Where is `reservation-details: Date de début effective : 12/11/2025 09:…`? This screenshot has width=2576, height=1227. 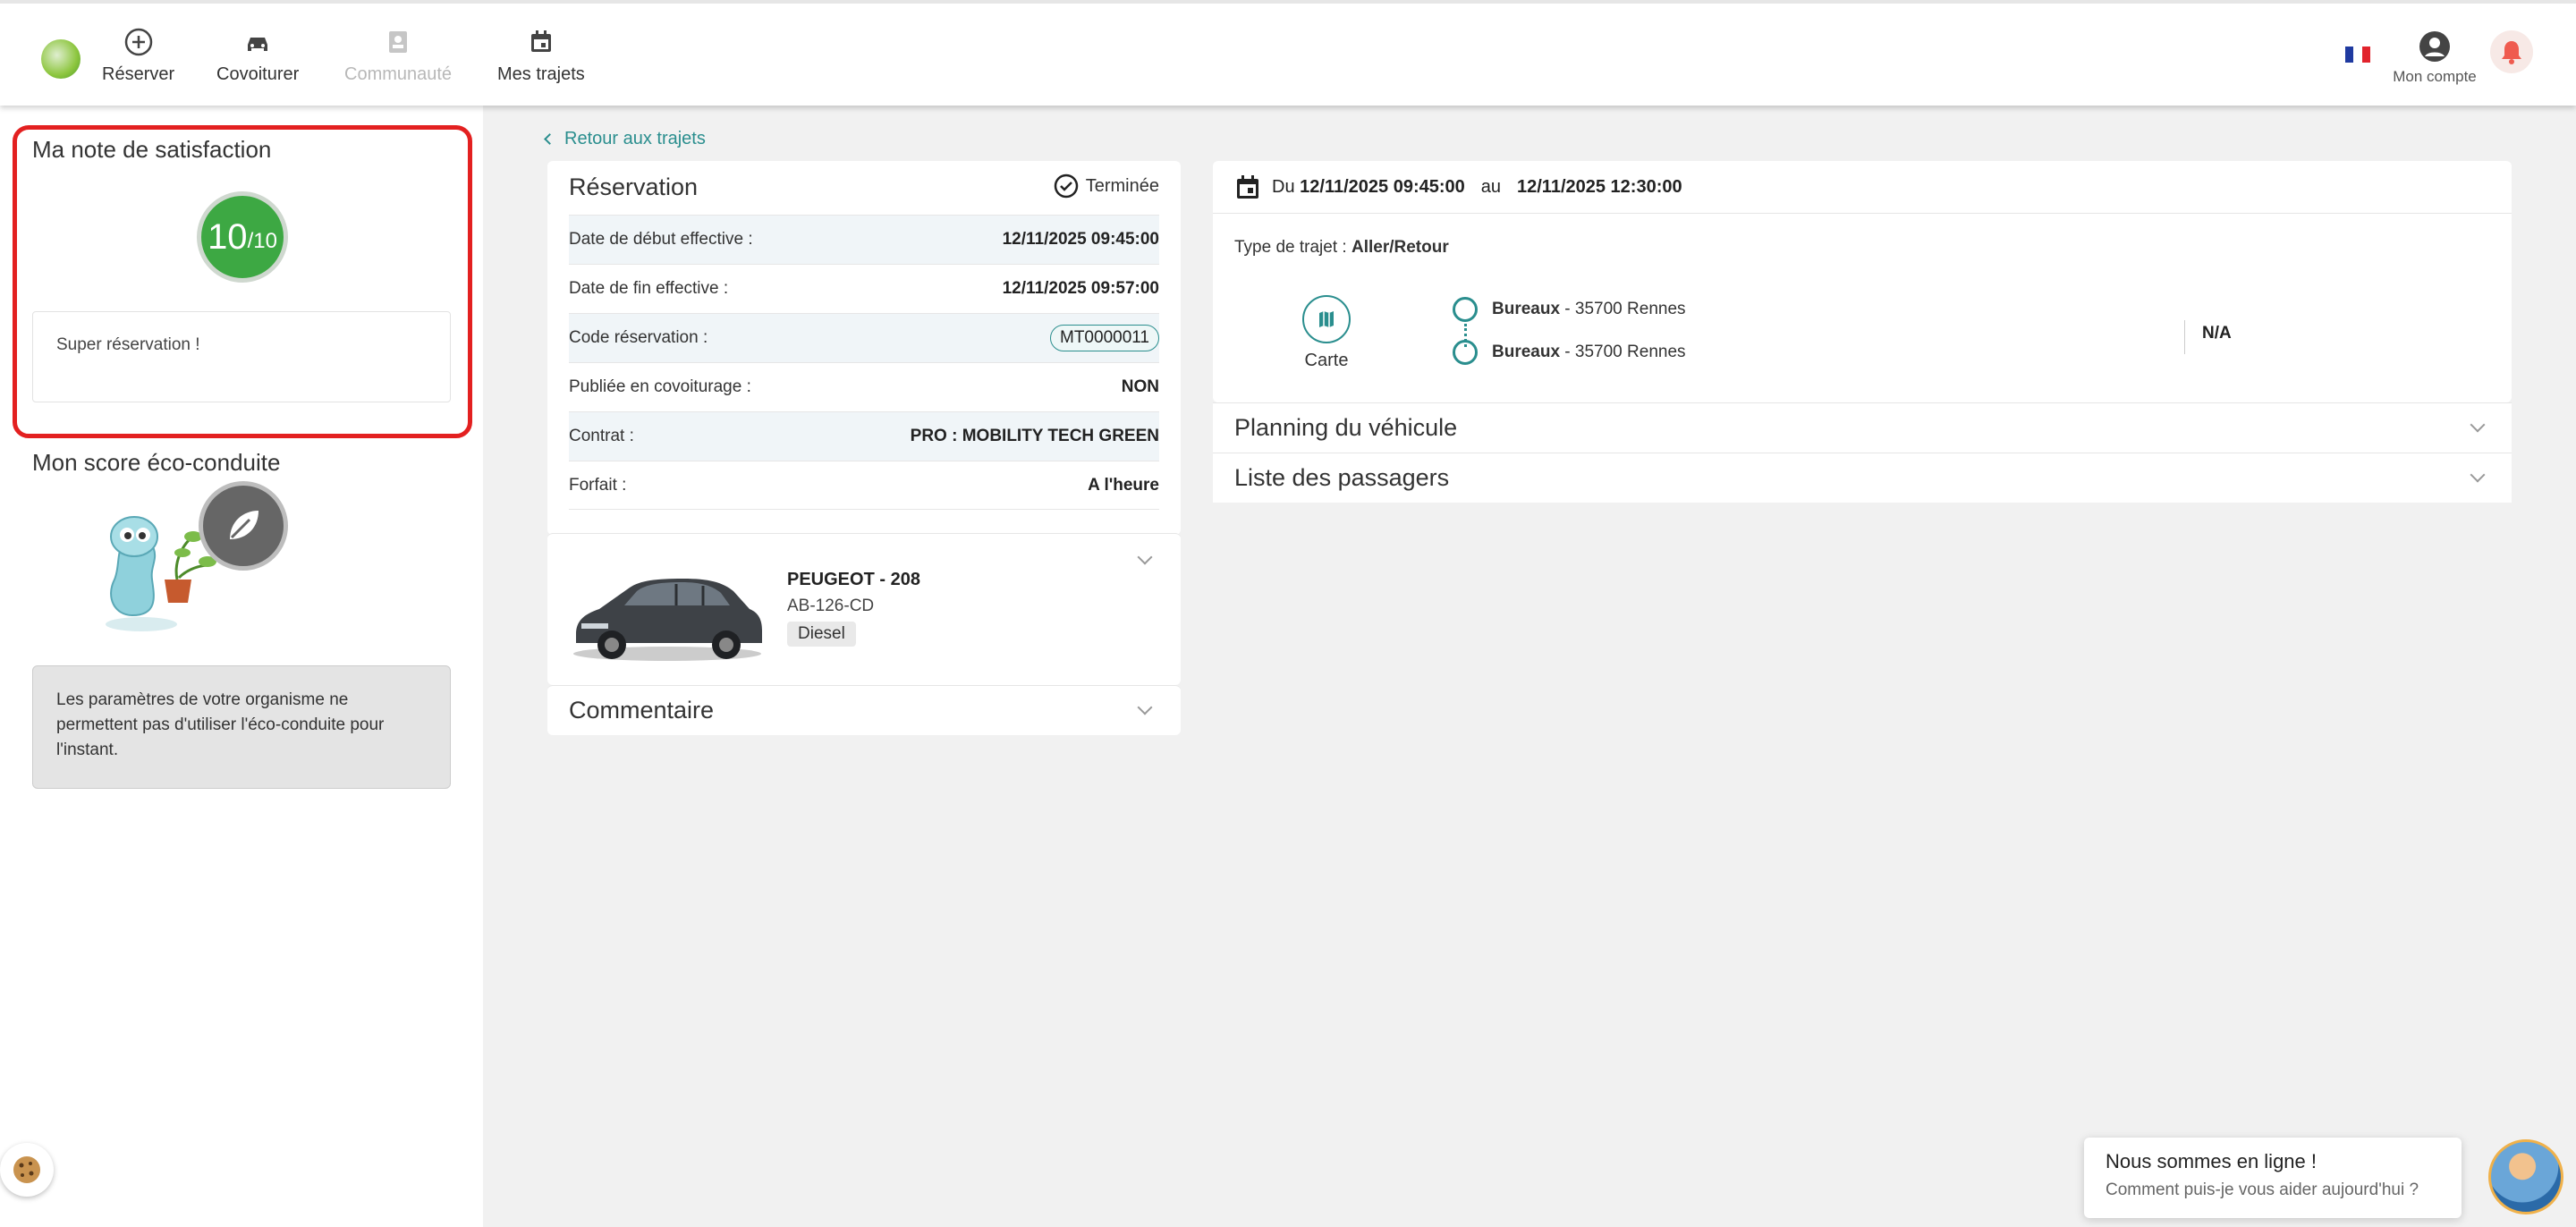
reservation-details: Date de début effective : 12/11/2025 09:… is located at coordinates (864, 362).